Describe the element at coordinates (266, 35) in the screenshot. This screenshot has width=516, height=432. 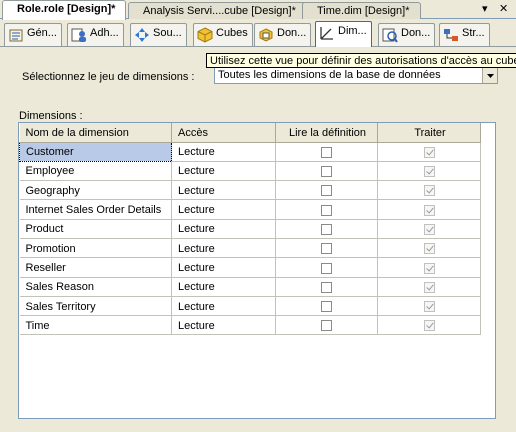
I see `cell-data-icon` at that location.